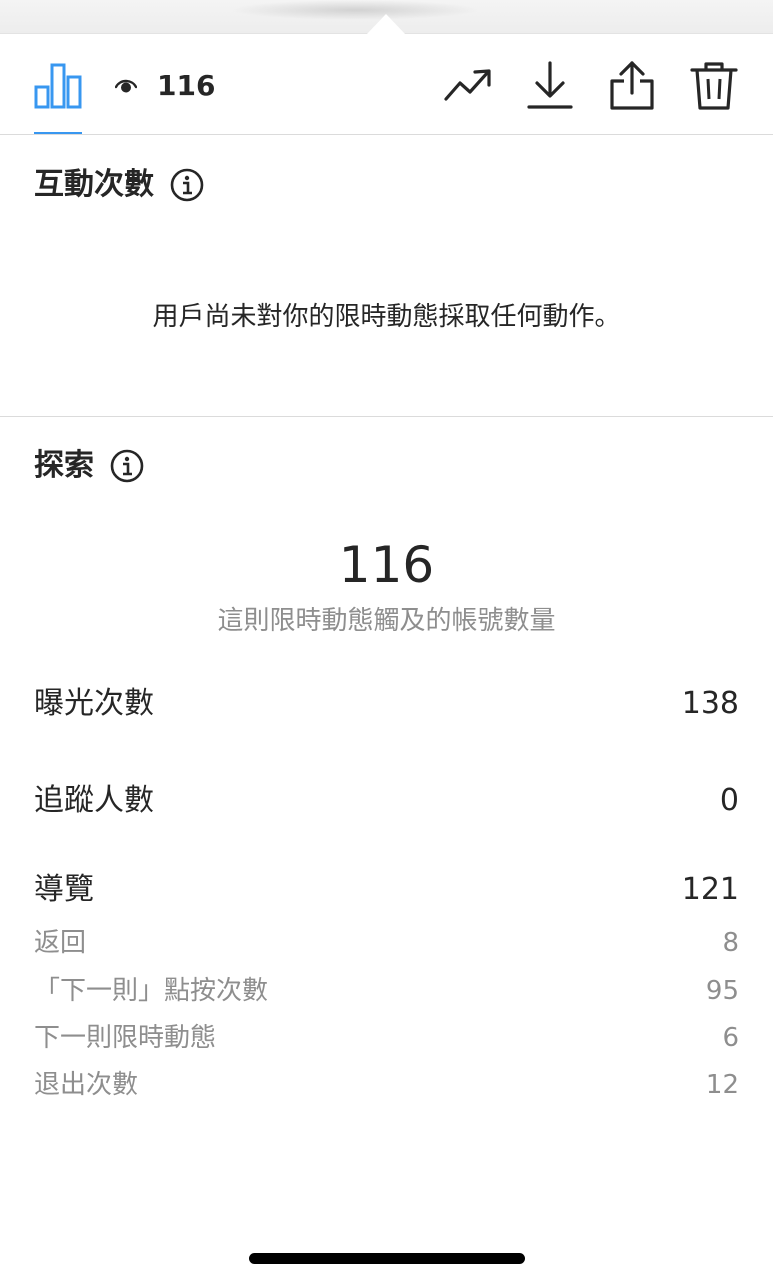 Image resolution: width=773 pixels, height=1280 pixels. What do you see at coordinates (94, 800) in the screenshot?
I see `metric-label: 追蹤人數` at bounding box center [94, 800].